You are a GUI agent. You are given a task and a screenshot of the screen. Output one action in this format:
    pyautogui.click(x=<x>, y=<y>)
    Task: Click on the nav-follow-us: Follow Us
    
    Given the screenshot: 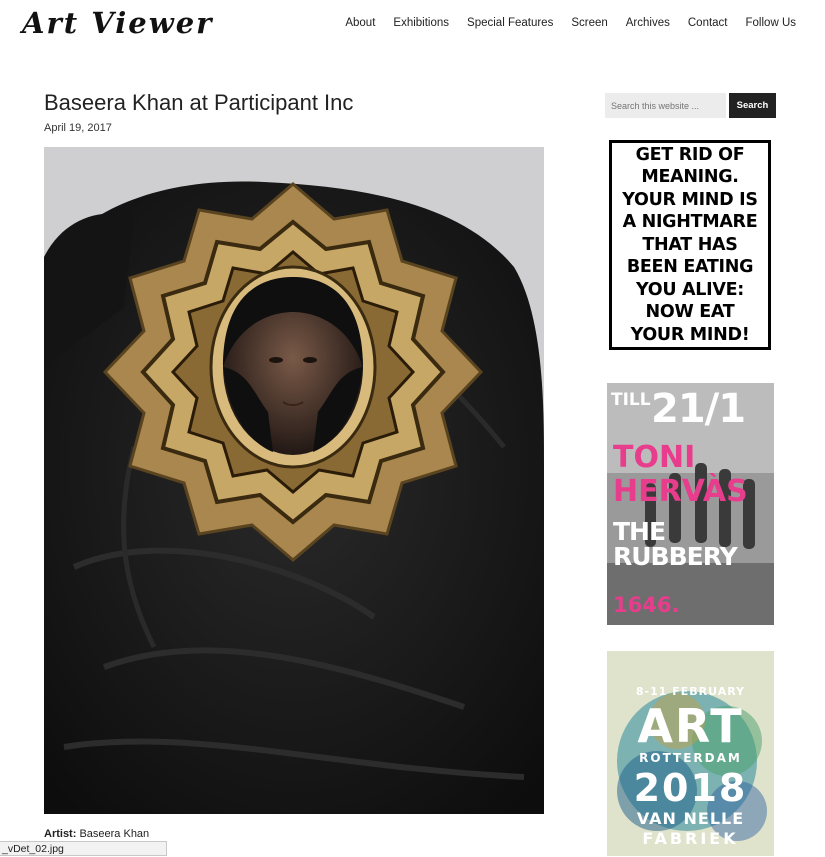 What is the action you would take?
    pyautogui.click(x=771, y=23)
    